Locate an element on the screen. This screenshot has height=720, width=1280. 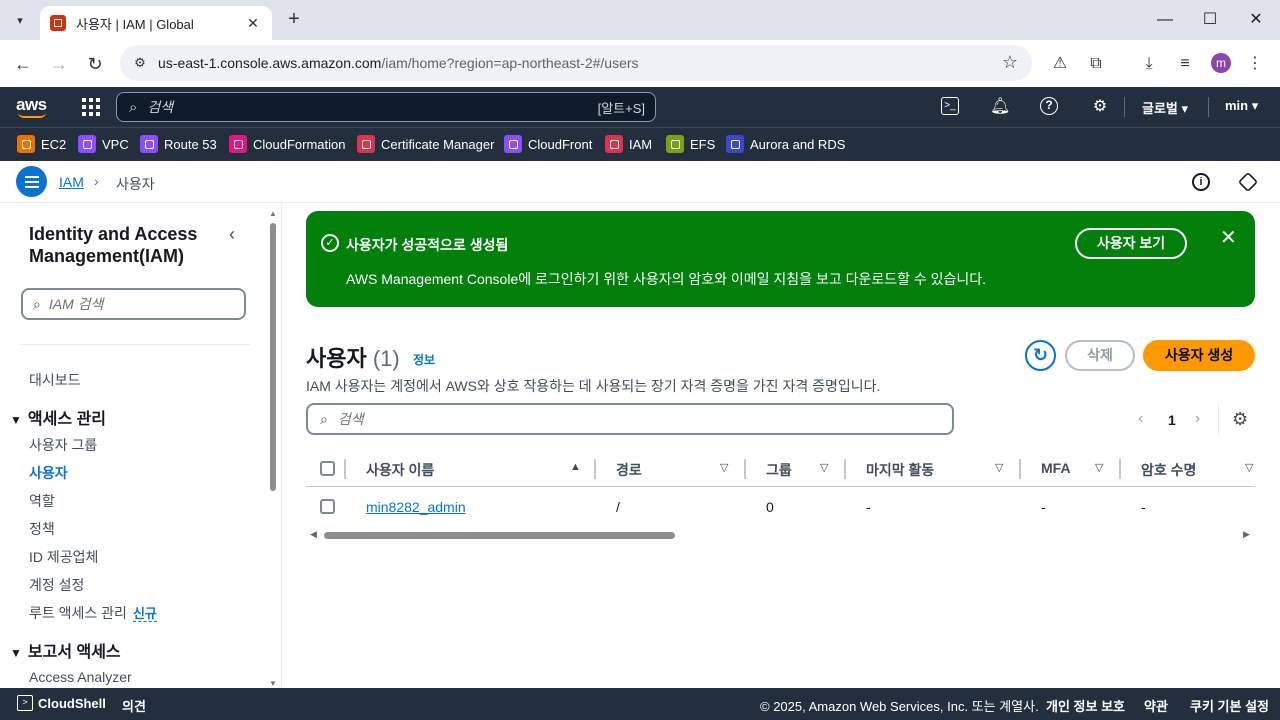
favorite-cloudfront: CloudFront is located at coordinates (548, 144).